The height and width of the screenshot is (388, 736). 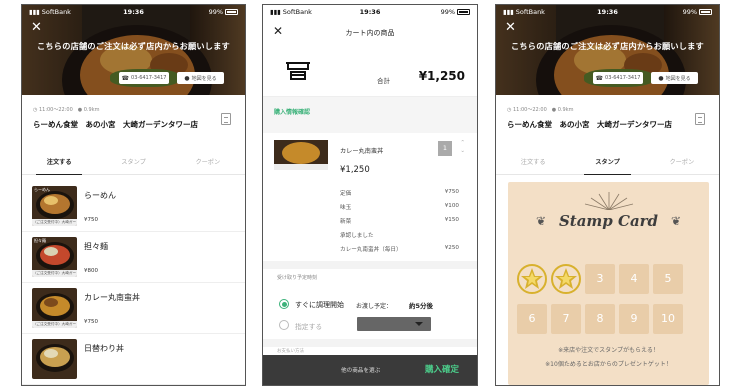 What do you see at coordinates (532, 319) in the screenshot?
I see `stamp-slot: 6` at bounding box center [532, 319].